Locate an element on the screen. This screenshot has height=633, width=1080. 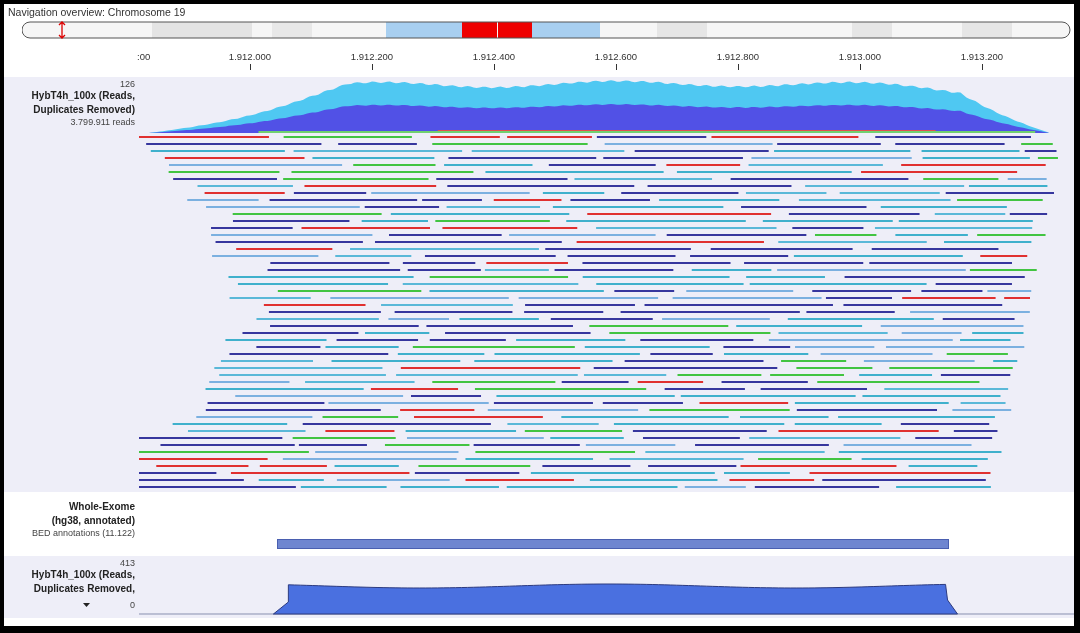
ruler-label: 1.912.400 is located at coordinates (494, 56).